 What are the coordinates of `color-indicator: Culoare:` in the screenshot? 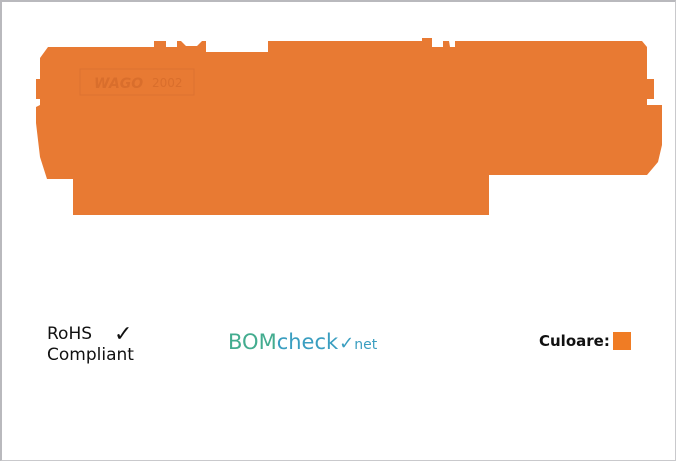 It's located at (585, 341).